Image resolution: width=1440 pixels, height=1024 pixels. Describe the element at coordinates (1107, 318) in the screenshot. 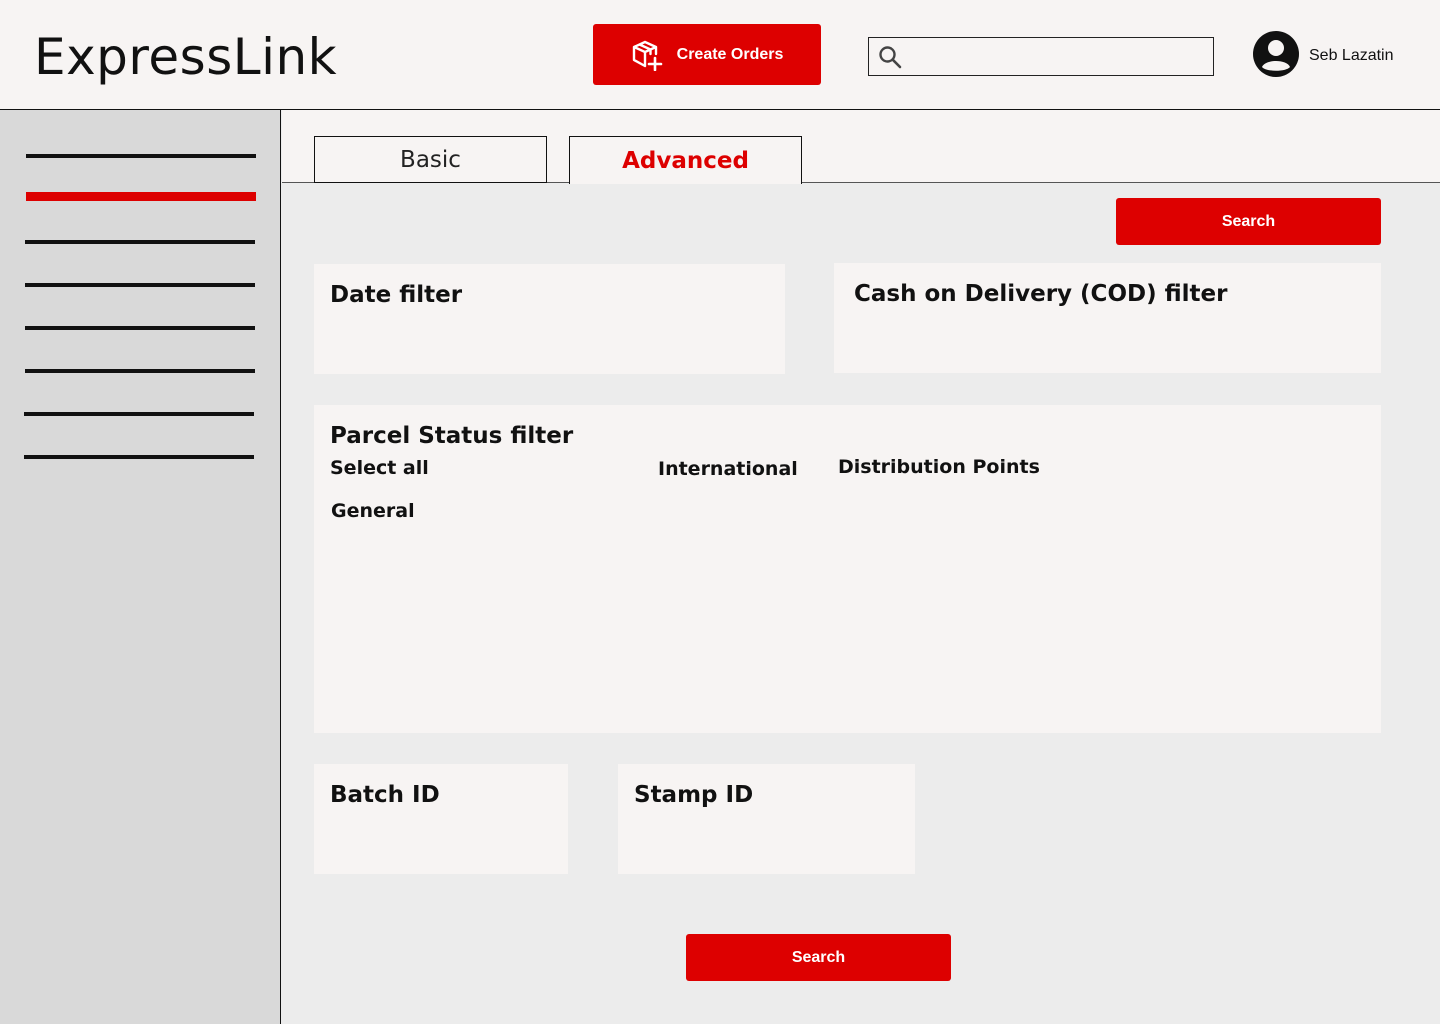

I see `cod-filter-card: Cash on Delivery (COD) filter` at that location.